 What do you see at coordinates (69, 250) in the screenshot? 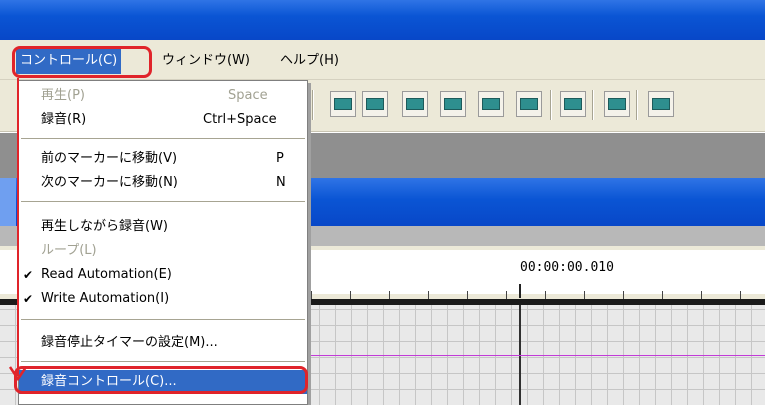
I see `menu-item-loop-label: ループ(L)` at bounding box center [69, 250].